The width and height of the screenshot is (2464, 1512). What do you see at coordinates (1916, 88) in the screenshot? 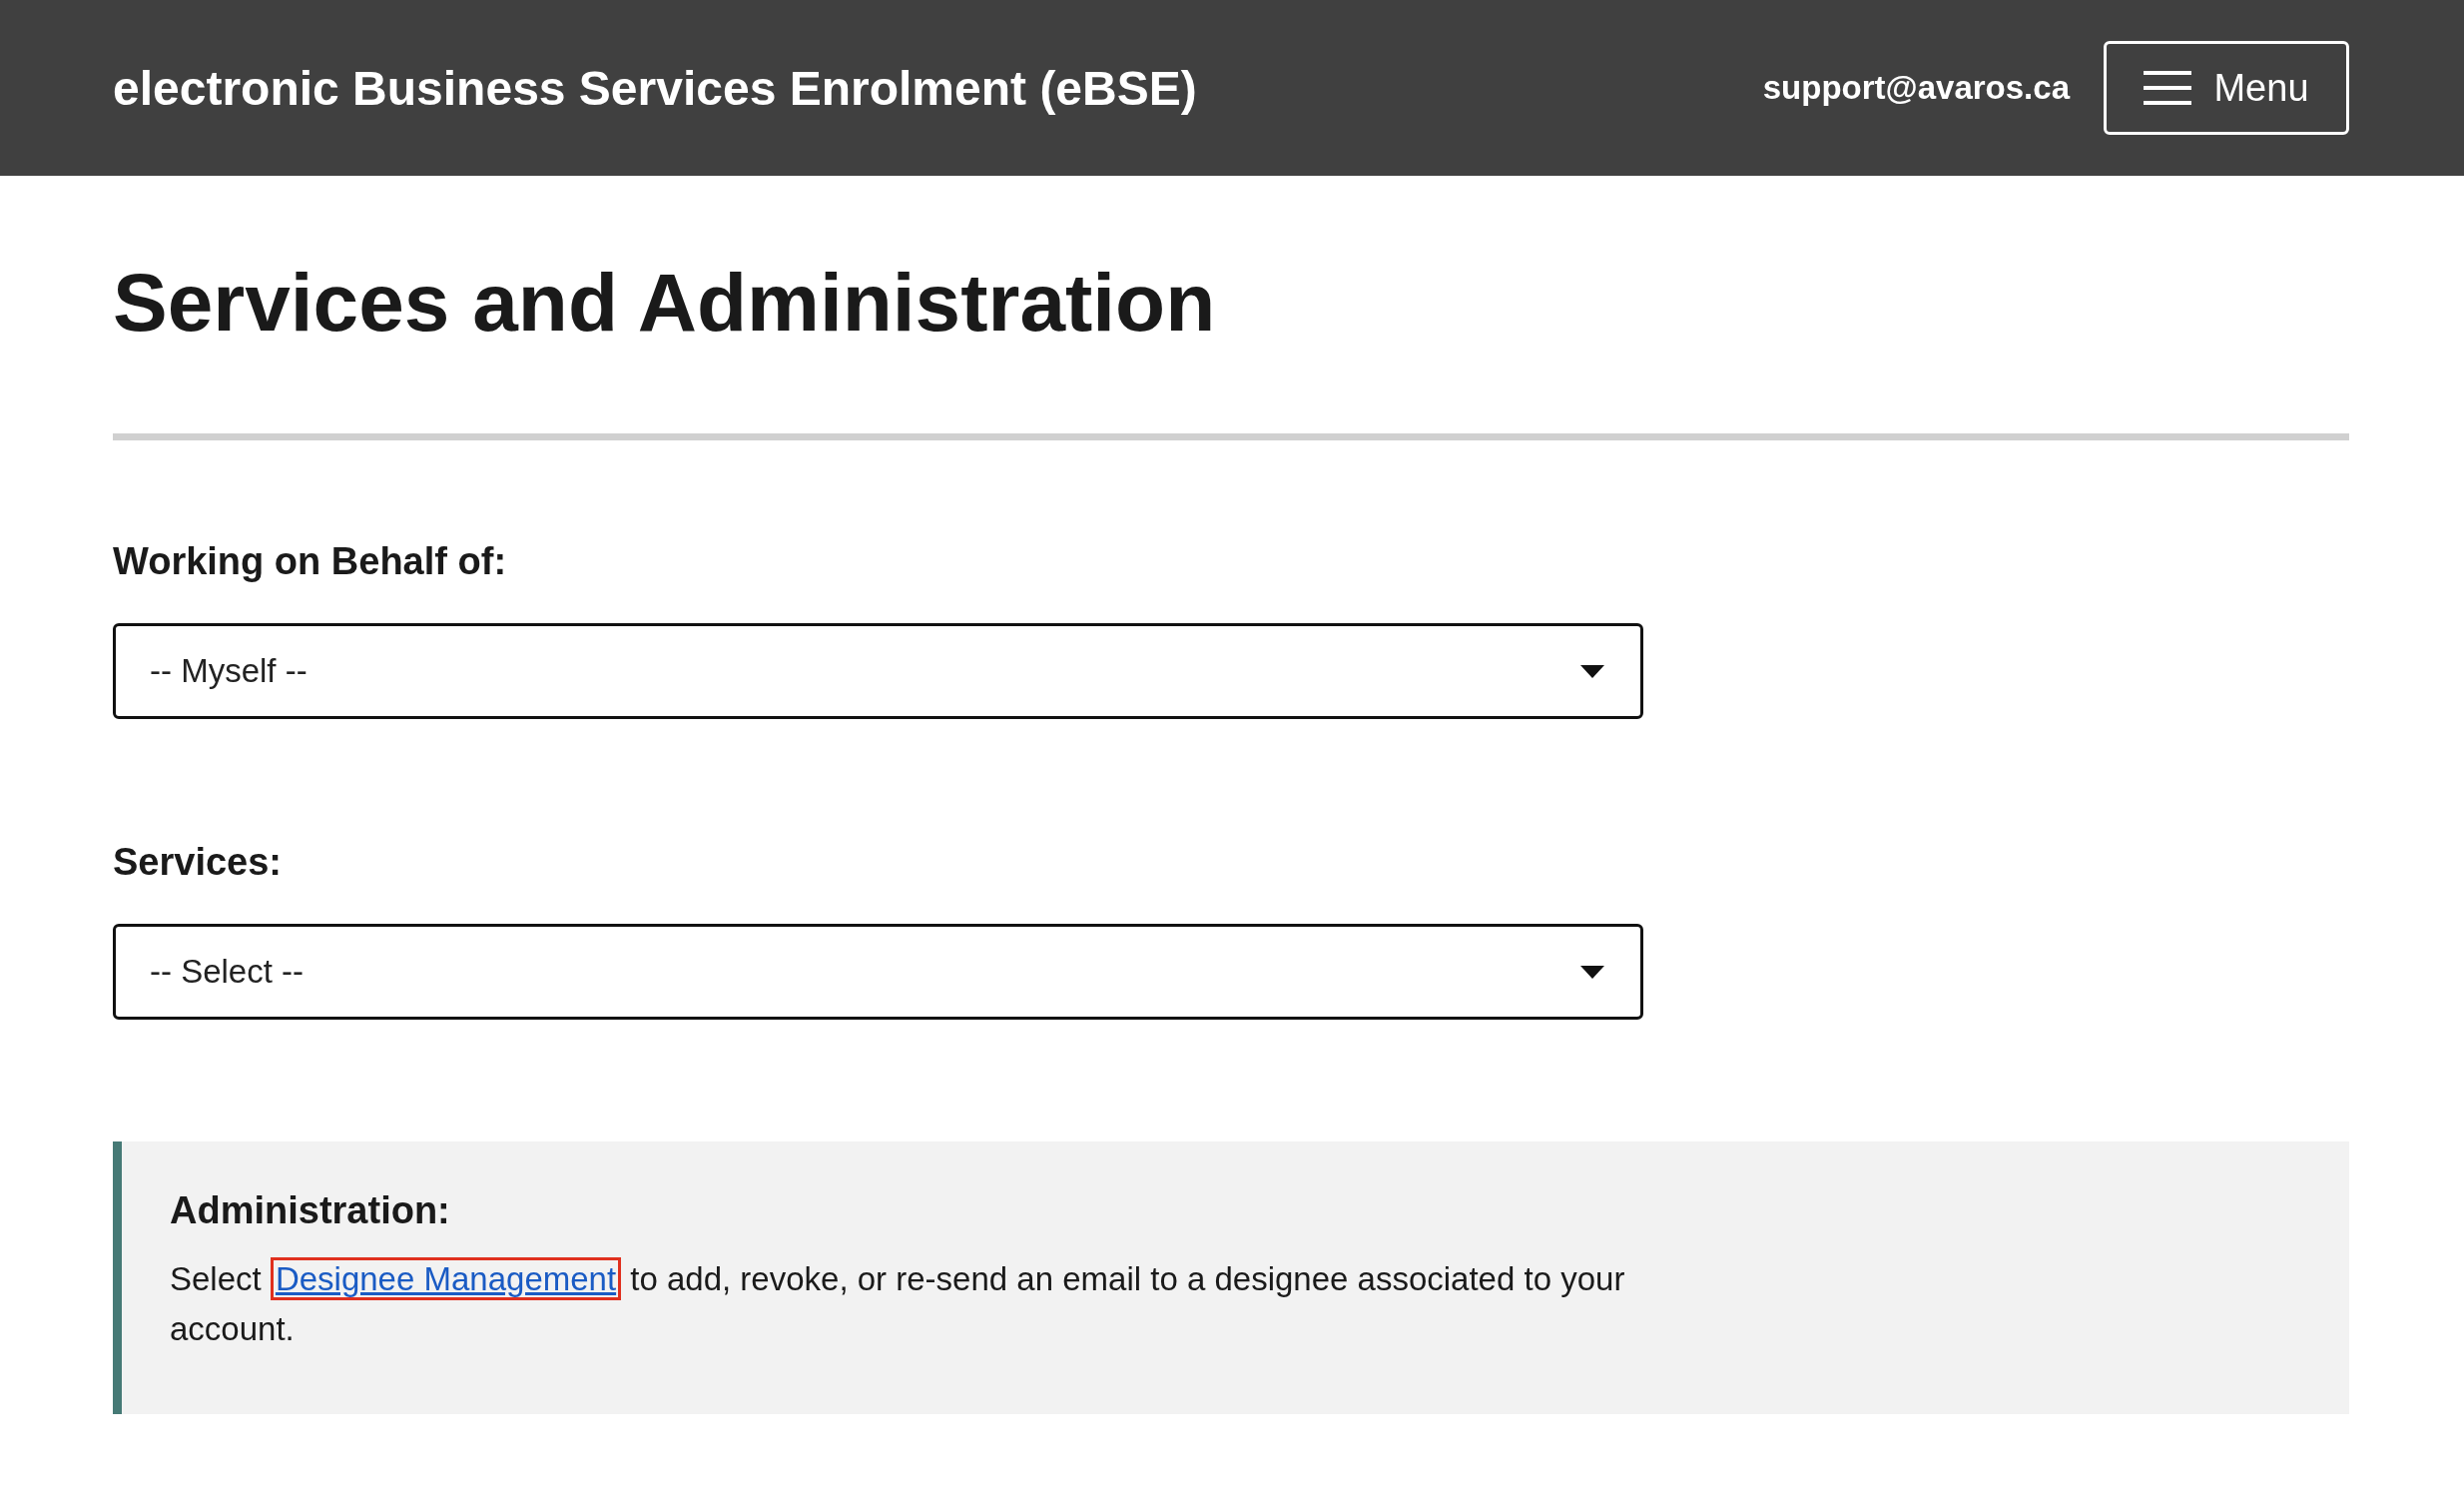
I see `support-email-link: support@avaros.ca` at bounding box center [1916, 88].